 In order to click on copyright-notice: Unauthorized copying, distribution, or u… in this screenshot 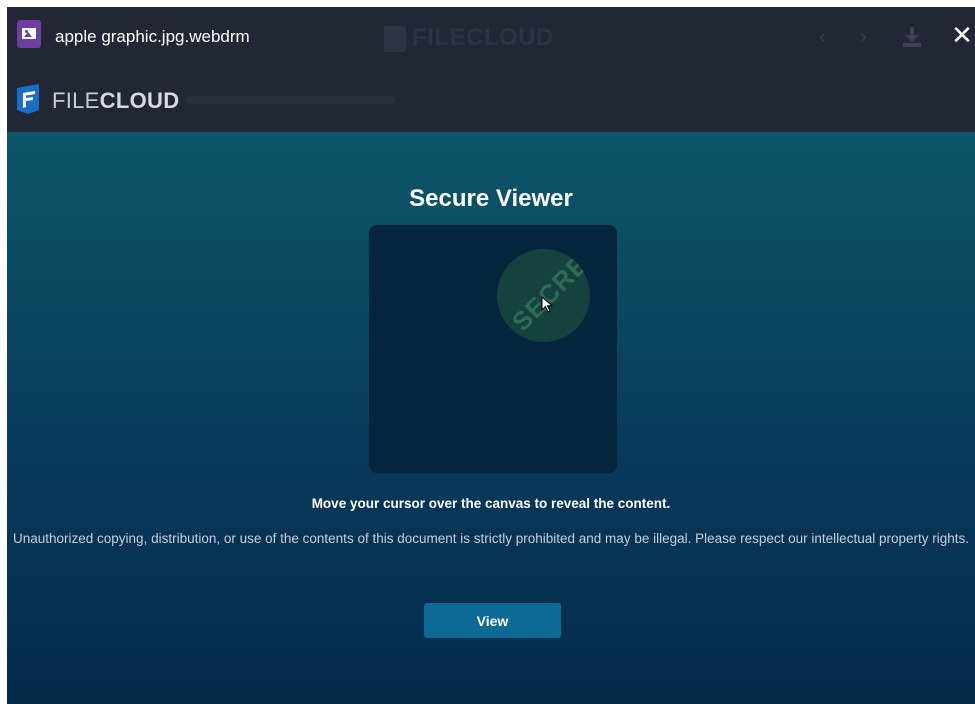, I will do `click(490, 538)`.